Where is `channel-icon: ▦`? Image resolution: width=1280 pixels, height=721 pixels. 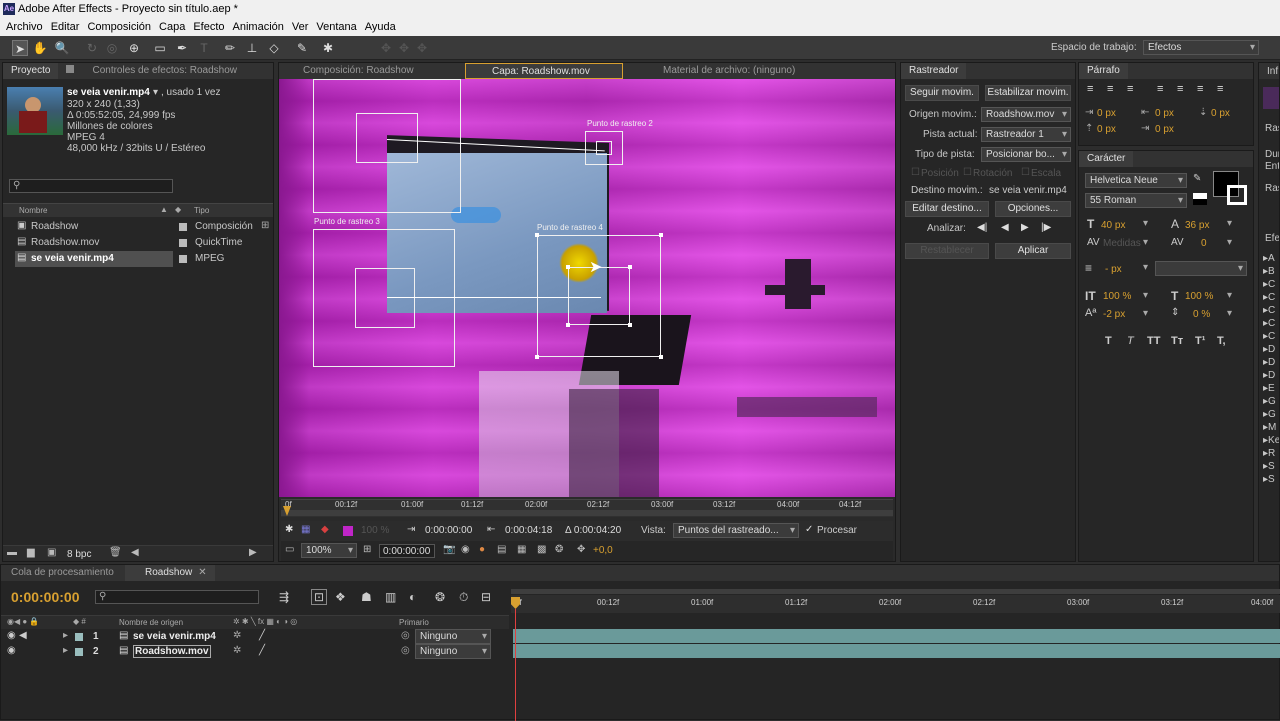
channel-icon: ▦ is located at coordinates (305, 529).